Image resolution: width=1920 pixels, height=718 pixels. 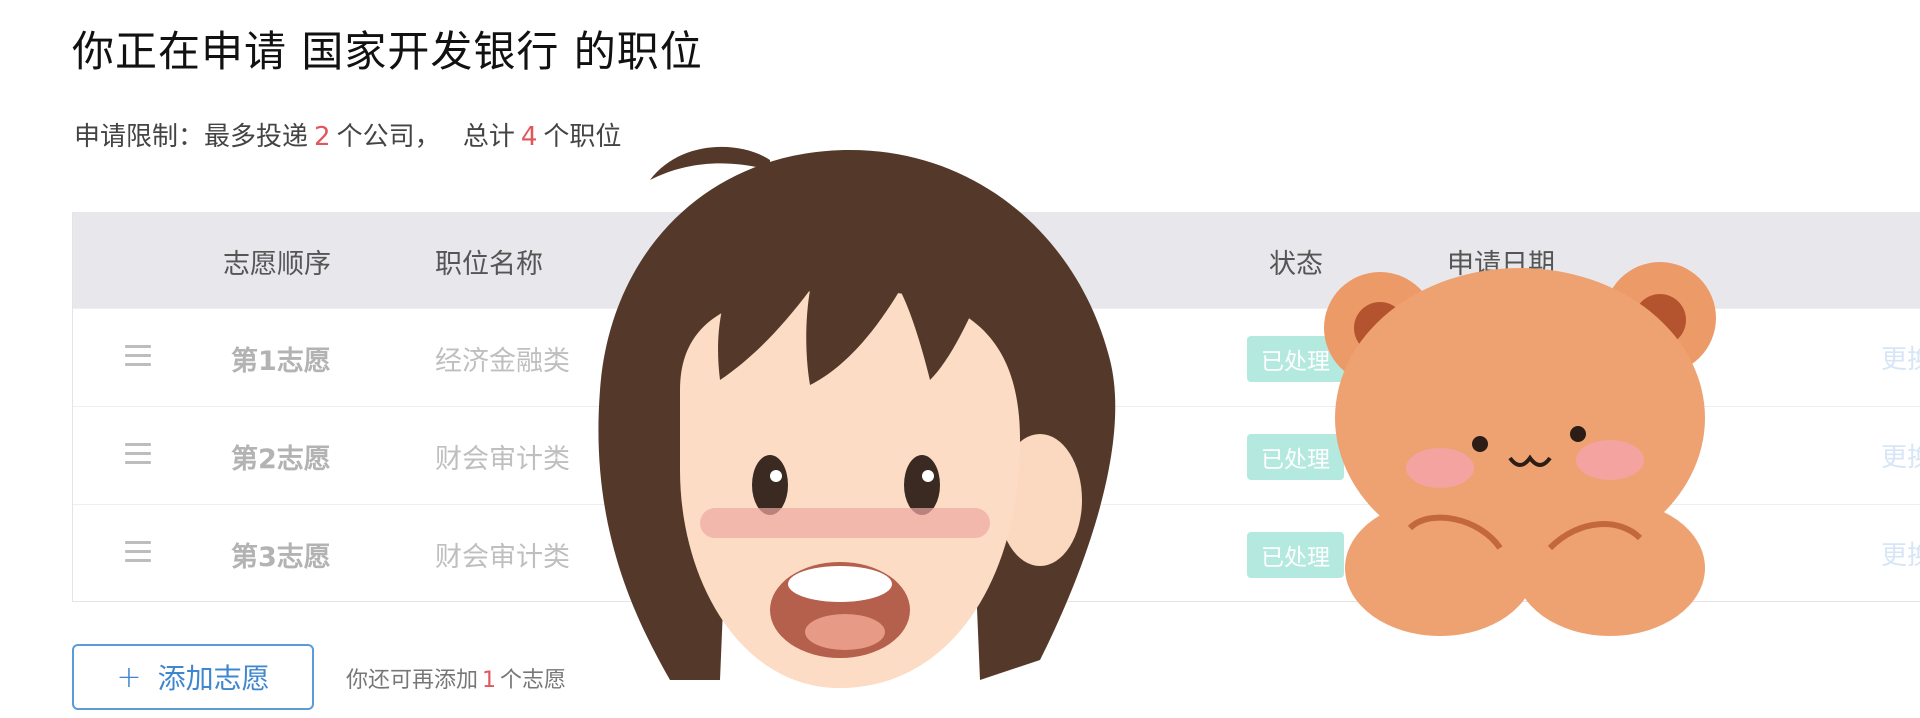 What do you see at coordinates (281, 361) in the screenshot?
I see `row-order: 第1志愿` at bounding box center [281, 361].